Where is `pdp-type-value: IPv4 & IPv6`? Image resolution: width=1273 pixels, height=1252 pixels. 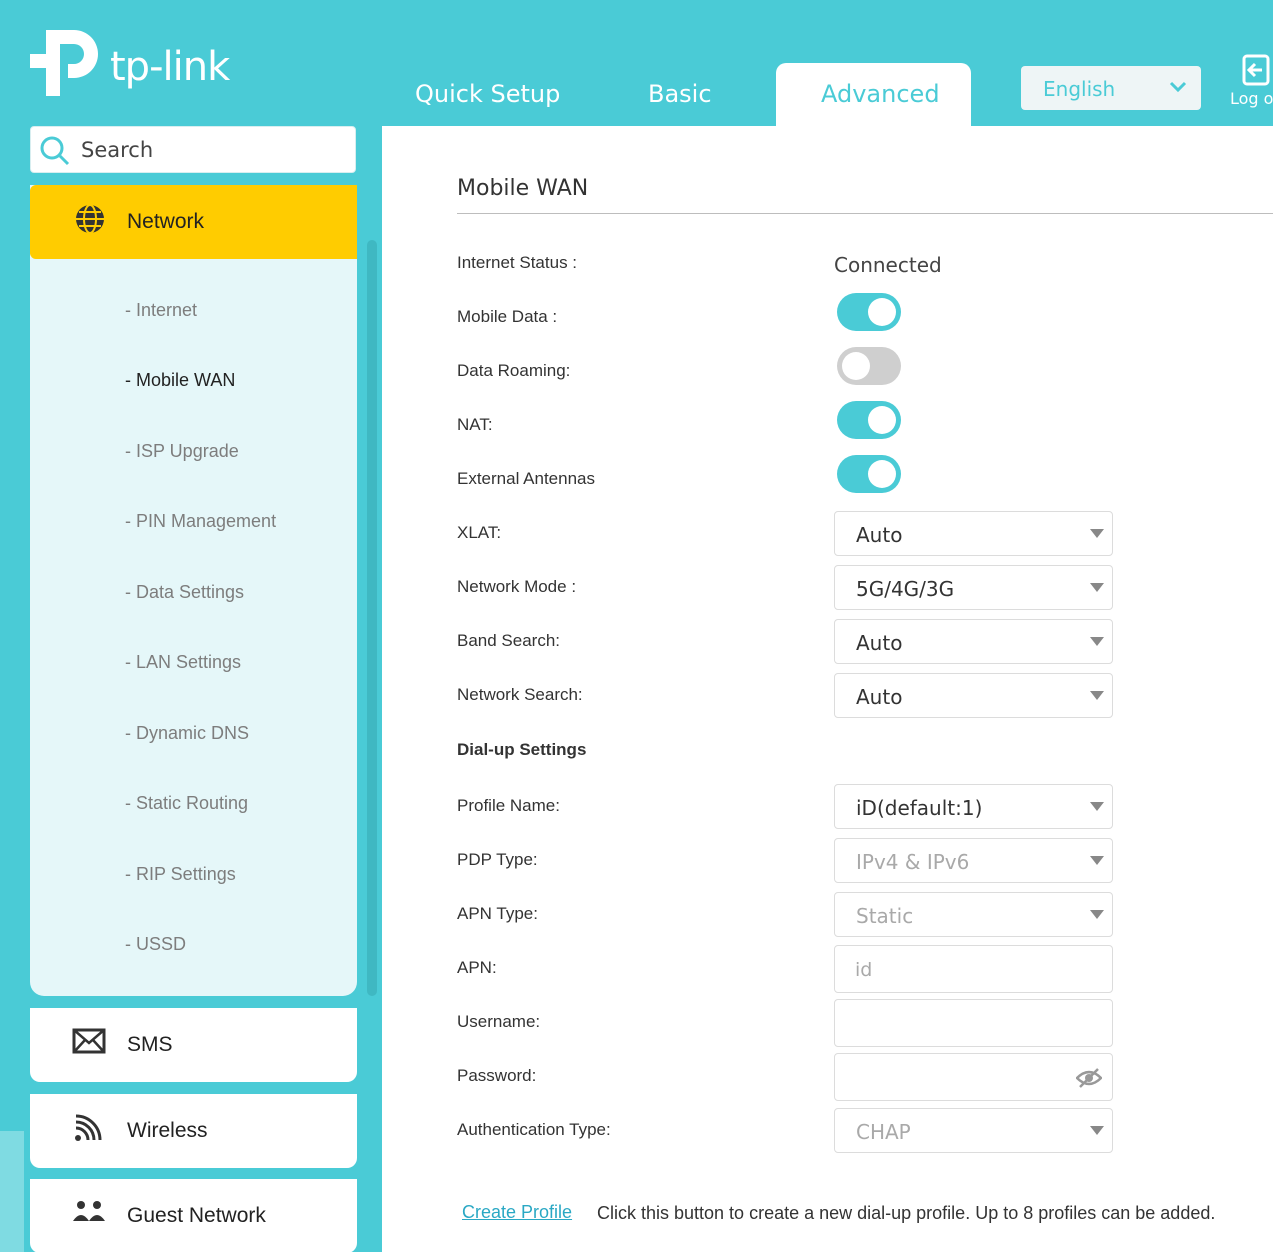 pdp-type-value: IPv4 & IPv6 is located at coordinates (913, 862).